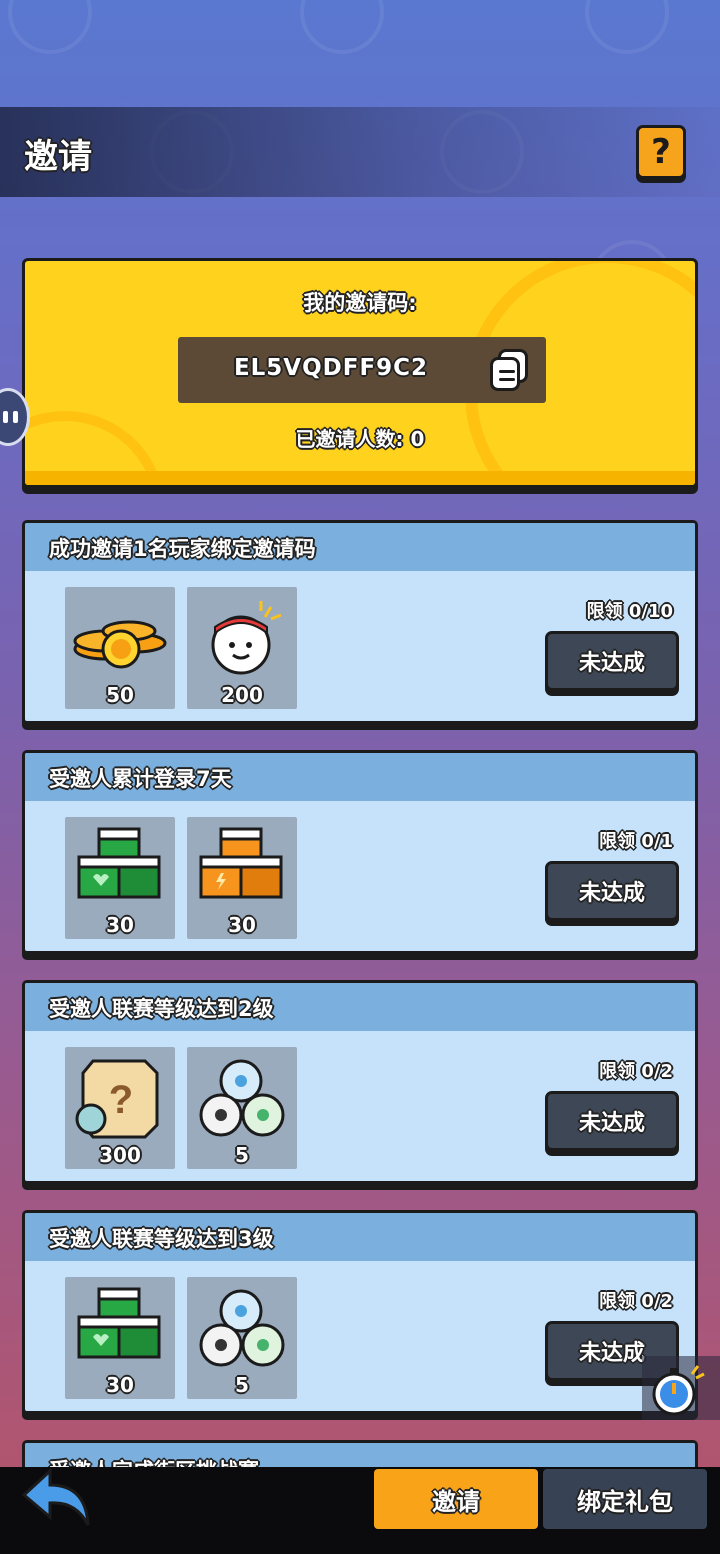 The width and height of the screenshot is (720, 1554). Describe the element at coordinates (681, 1388) in the screenshot. I see `stopwatch-icon` at that location.